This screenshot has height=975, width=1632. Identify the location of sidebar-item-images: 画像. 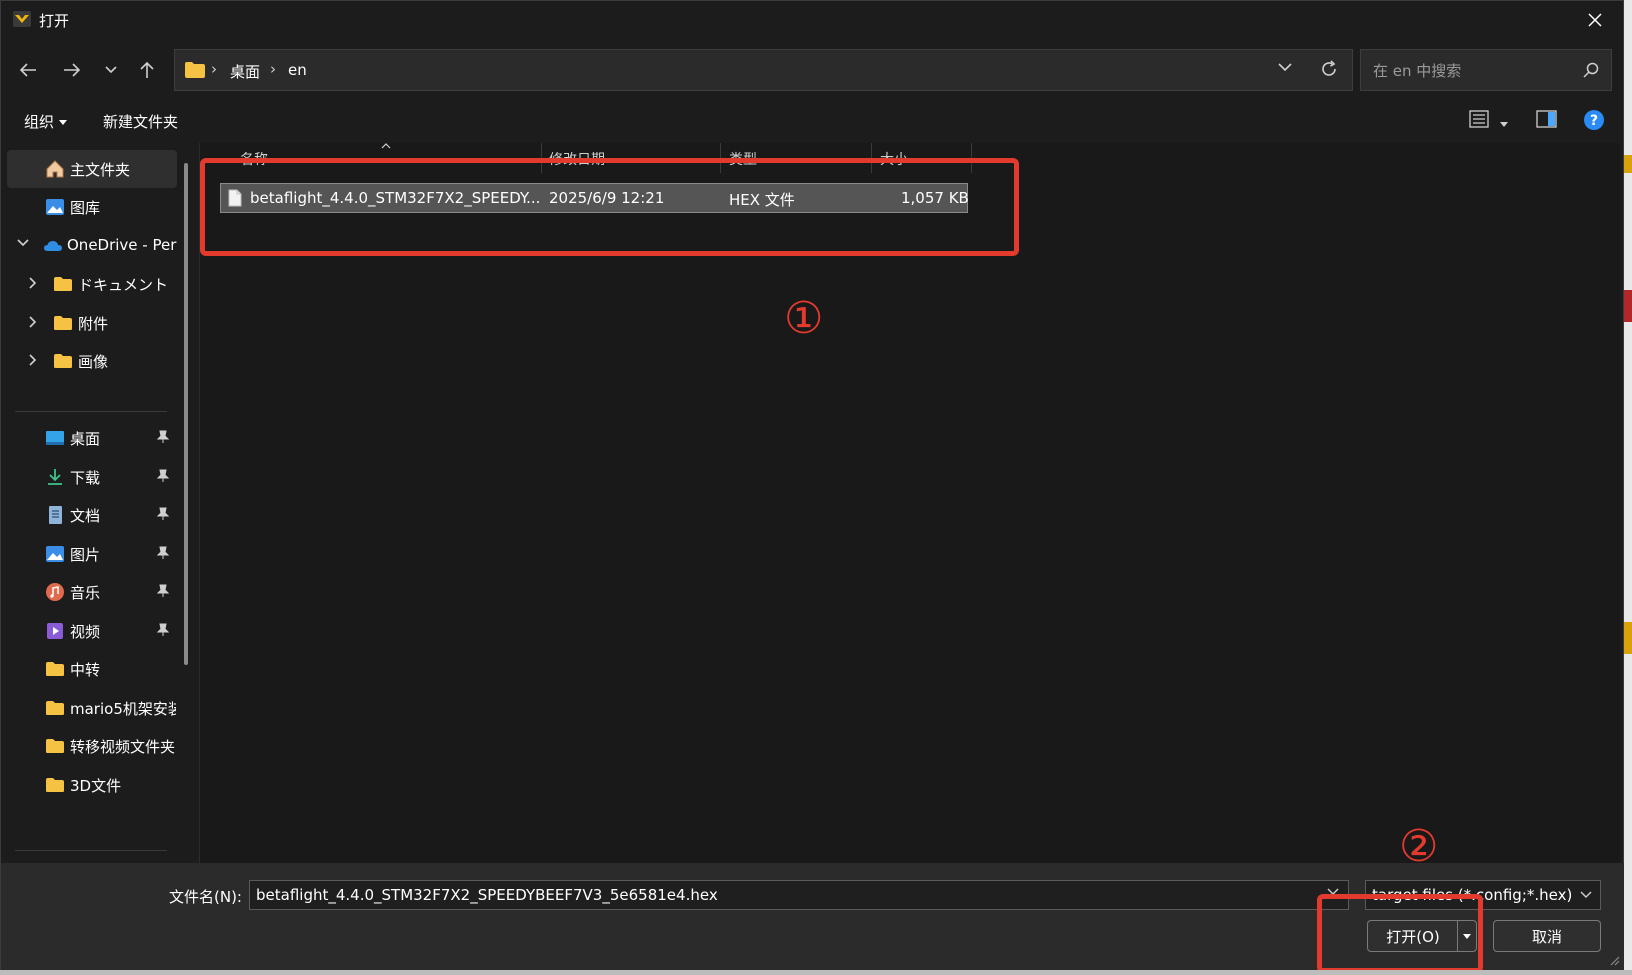
(92, 361).